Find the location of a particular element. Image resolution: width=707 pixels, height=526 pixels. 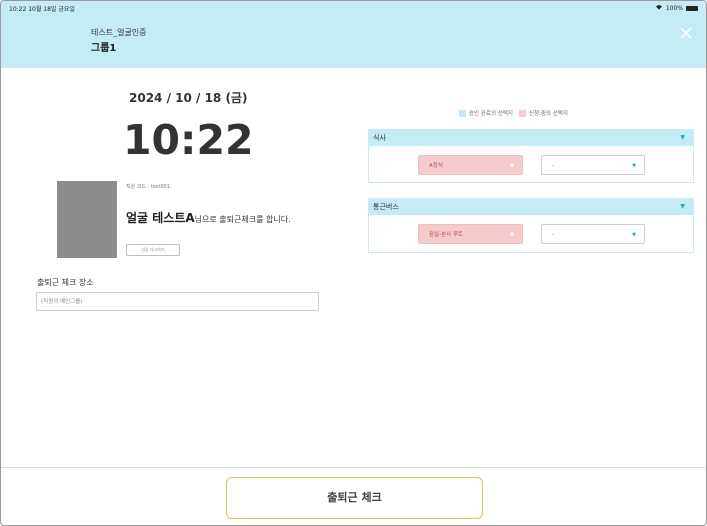

section-bus-header: 통근버스 ▼ is located at coordinates (531, 207).